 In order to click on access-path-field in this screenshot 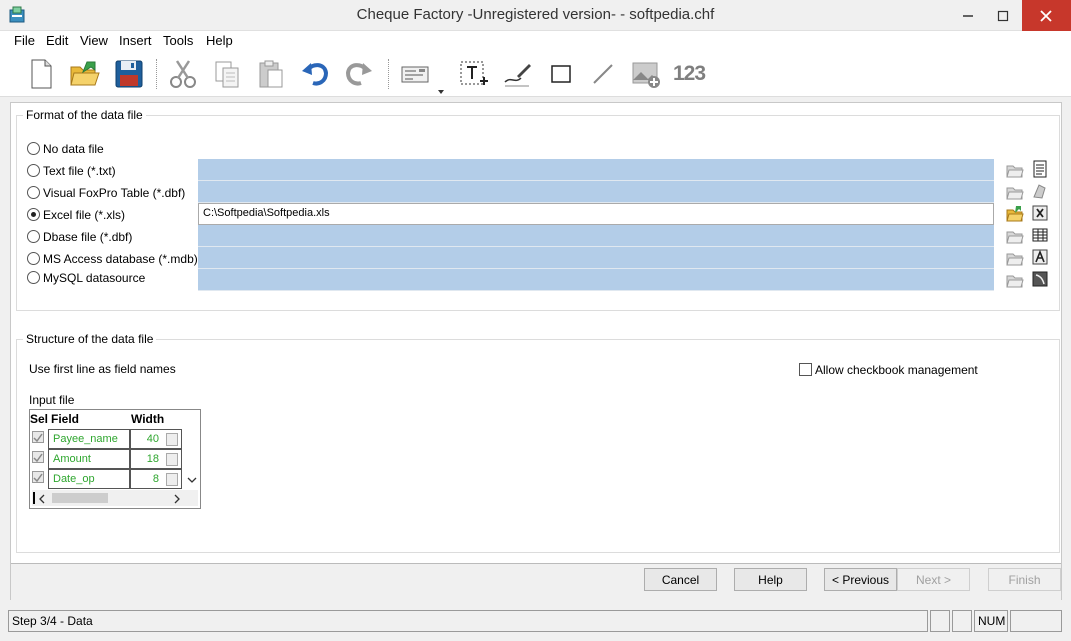, I will do `click(596, 258)`.